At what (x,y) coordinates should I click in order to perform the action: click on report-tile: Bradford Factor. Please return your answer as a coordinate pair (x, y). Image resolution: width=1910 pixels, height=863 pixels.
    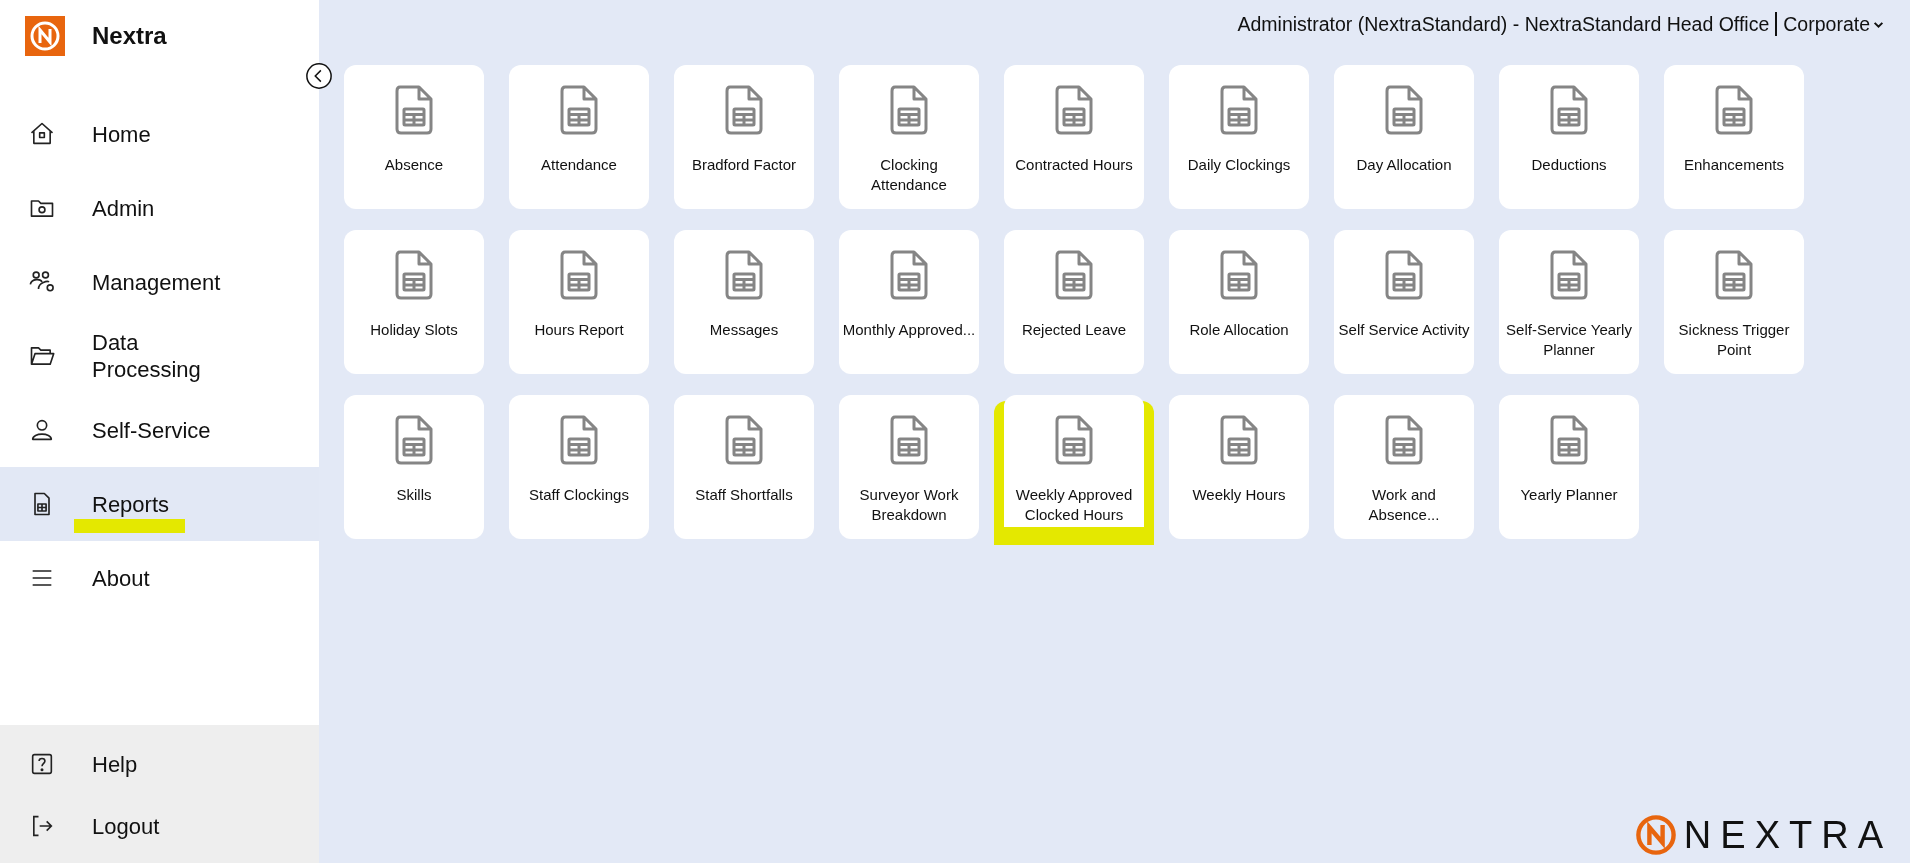
    Looking at the image, I should click on (744, 137).